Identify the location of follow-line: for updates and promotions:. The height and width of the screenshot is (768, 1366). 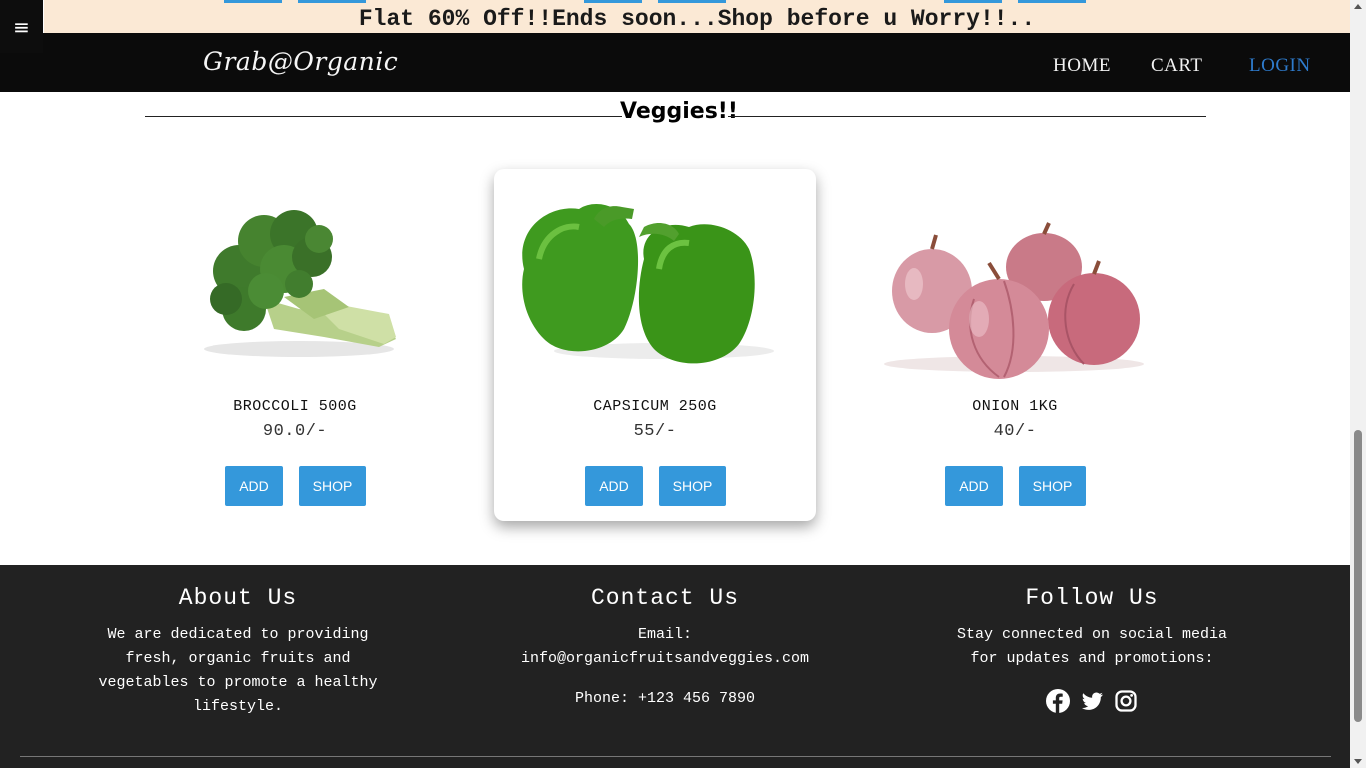
(1092, 658).